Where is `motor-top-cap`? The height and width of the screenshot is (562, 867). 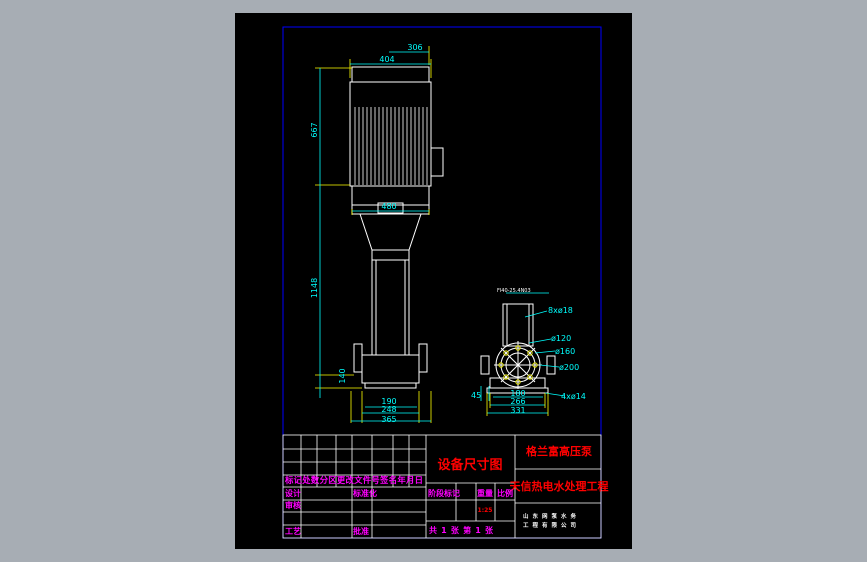
motor-top-cap is located at coordinates (390, 74).